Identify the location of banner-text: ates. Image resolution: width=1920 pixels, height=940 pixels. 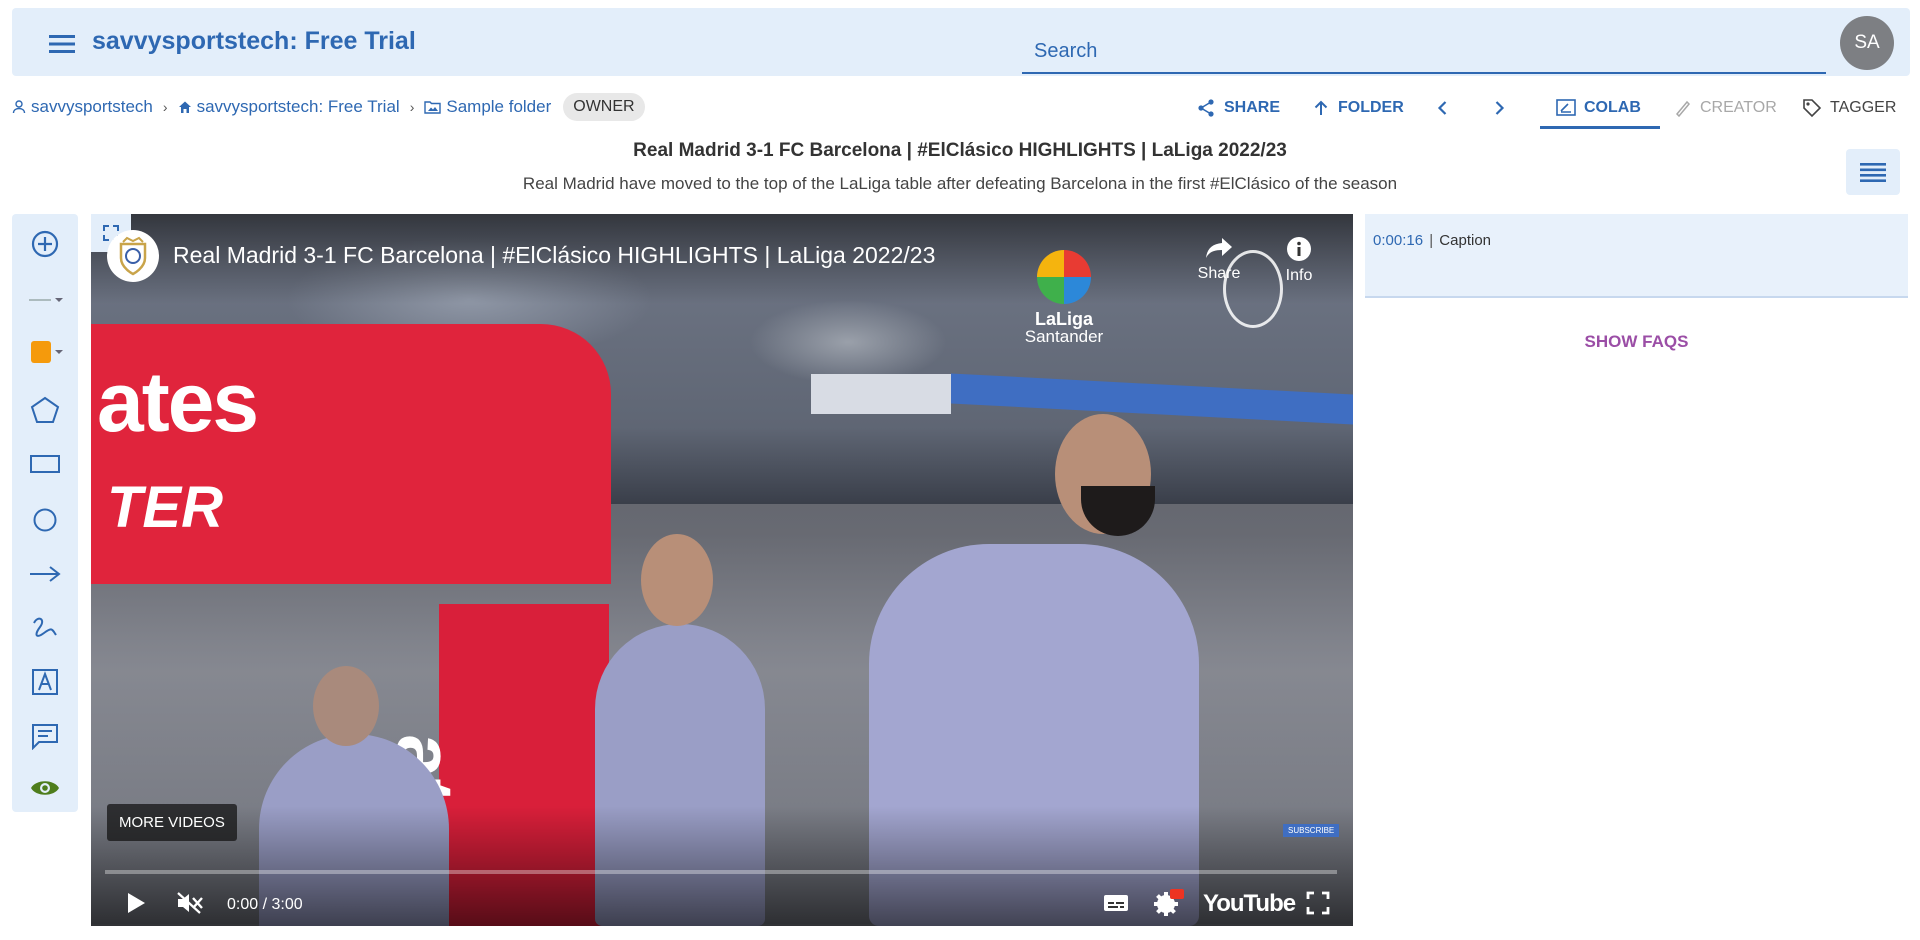
(178, 402).